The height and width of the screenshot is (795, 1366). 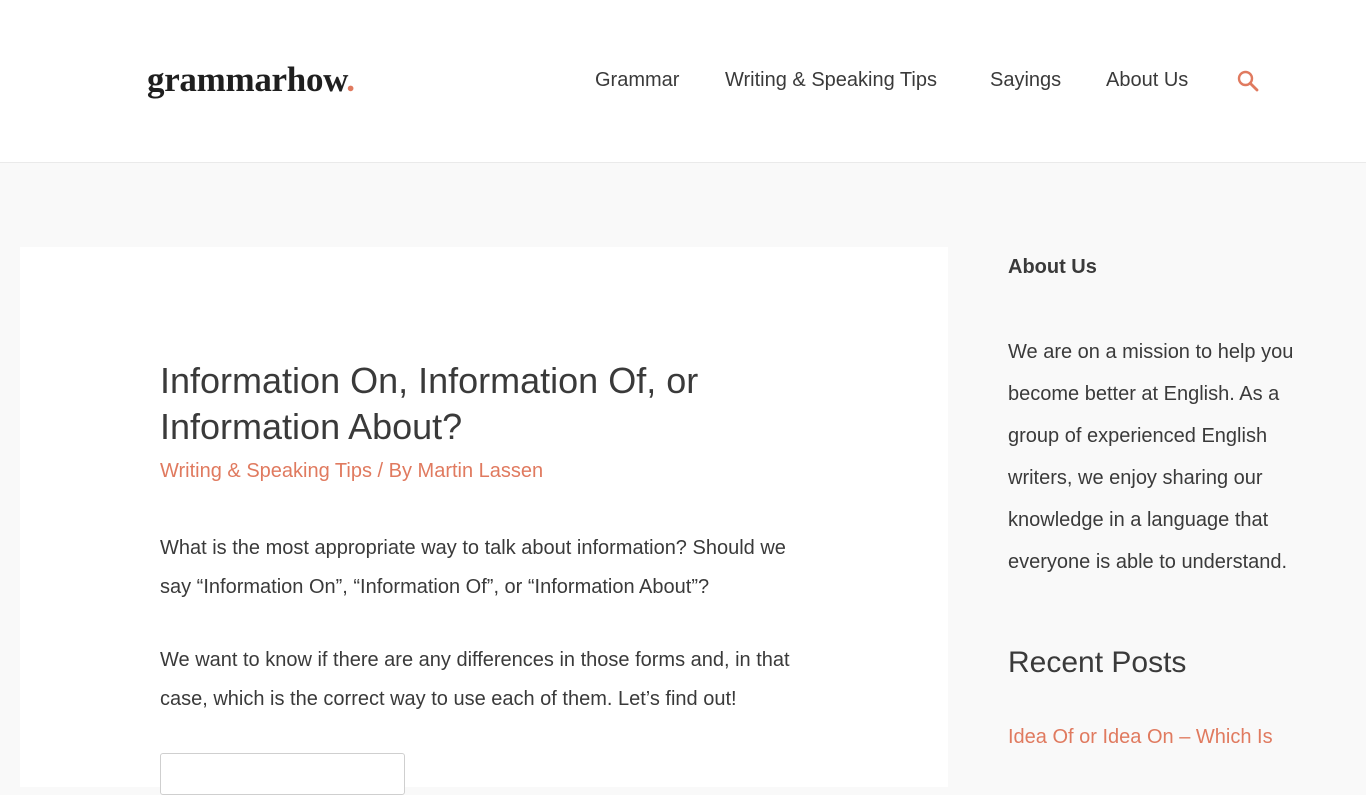 I want to click on site-logo: grammarhow., so click(x=251, y=80).